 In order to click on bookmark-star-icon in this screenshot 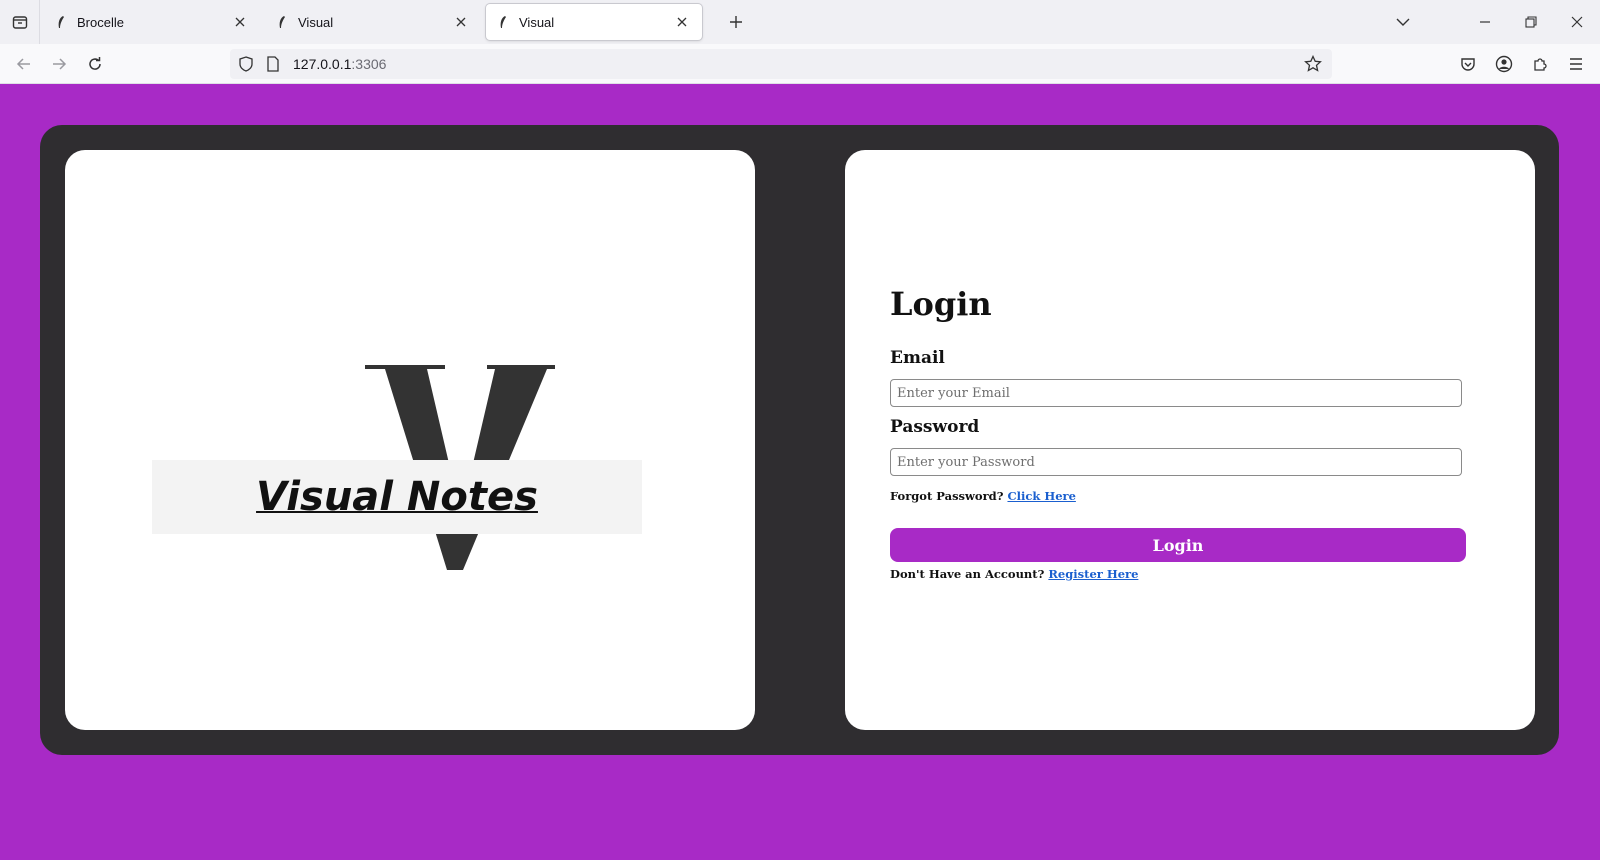, I will do `click(1313, 64)`.